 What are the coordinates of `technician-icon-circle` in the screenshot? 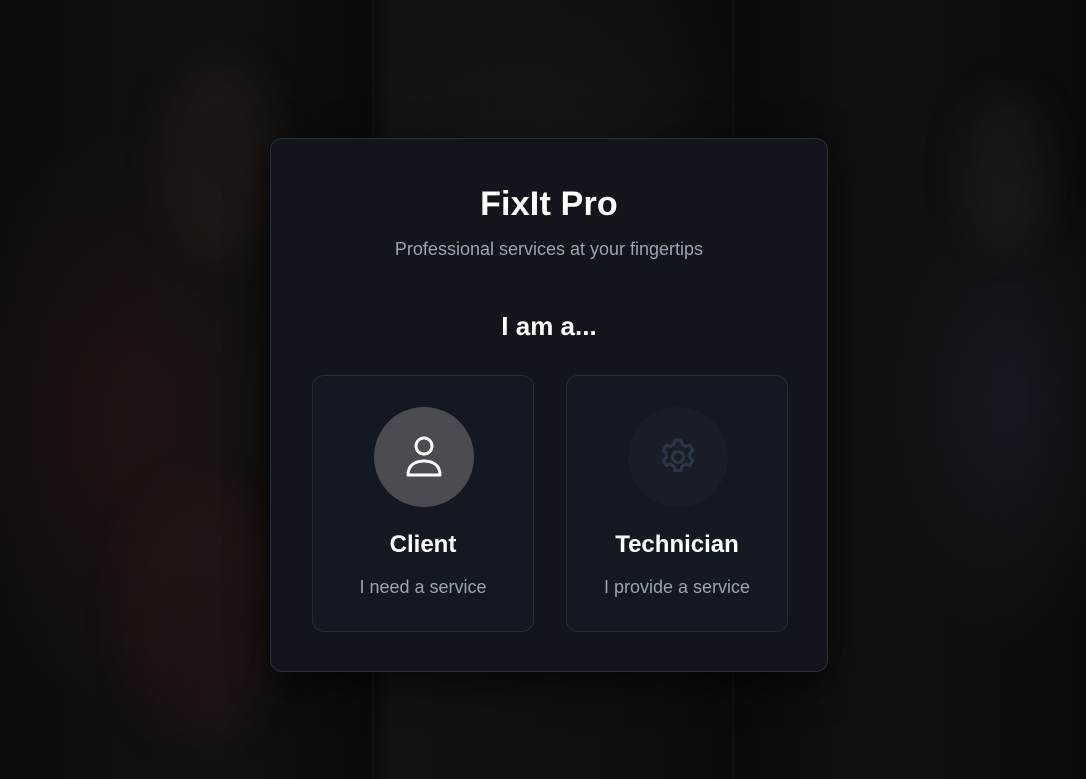 It's located at (678, 457).